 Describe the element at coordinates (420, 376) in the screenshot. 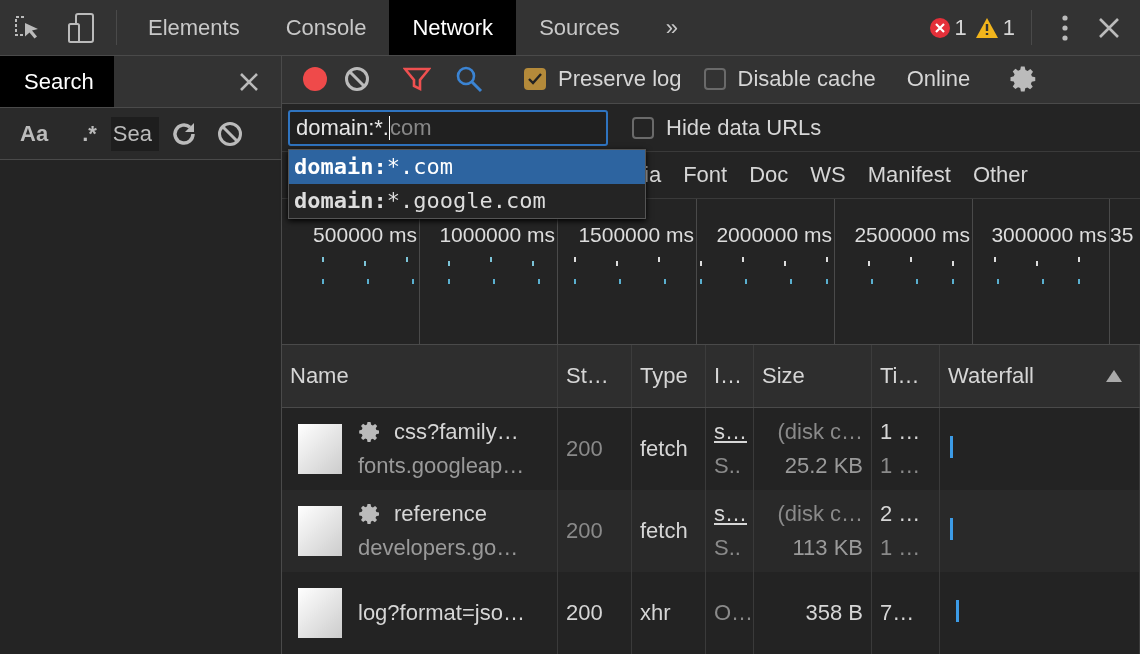

I see `column-header: Name` at that location.